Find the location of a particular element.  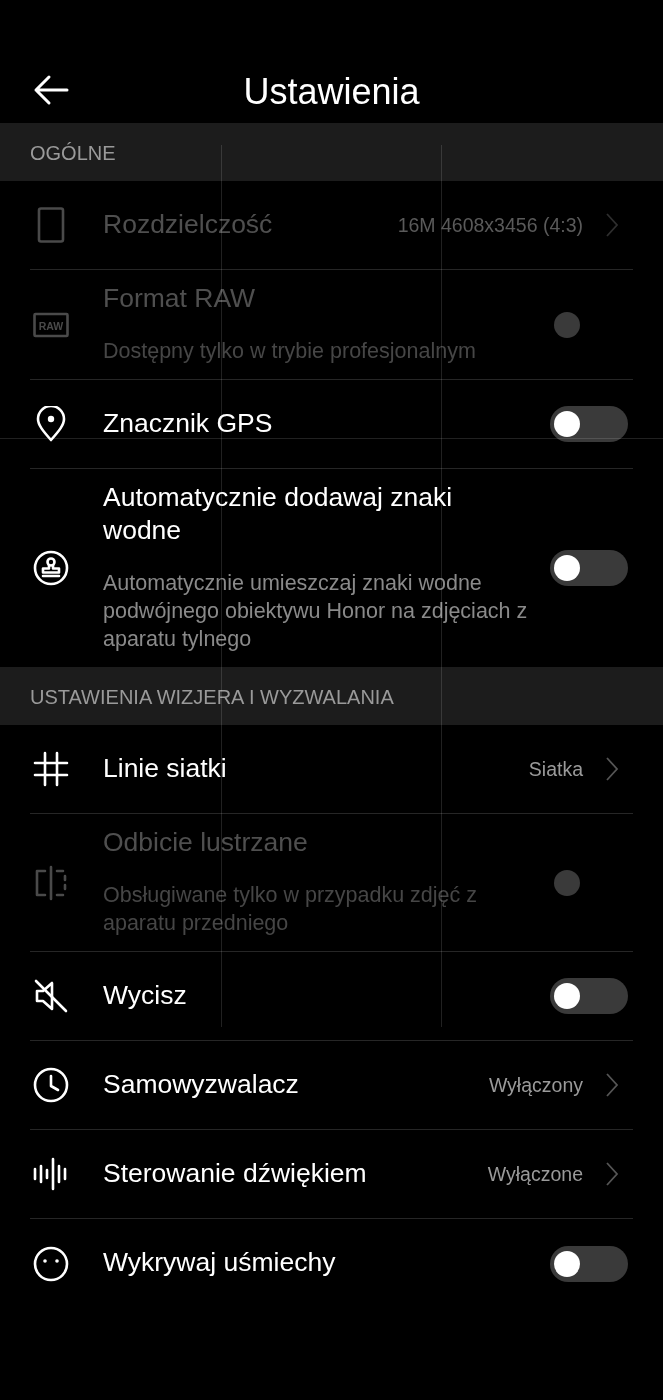

screen-title: Ustawienia is located at coordinates (331, 92).